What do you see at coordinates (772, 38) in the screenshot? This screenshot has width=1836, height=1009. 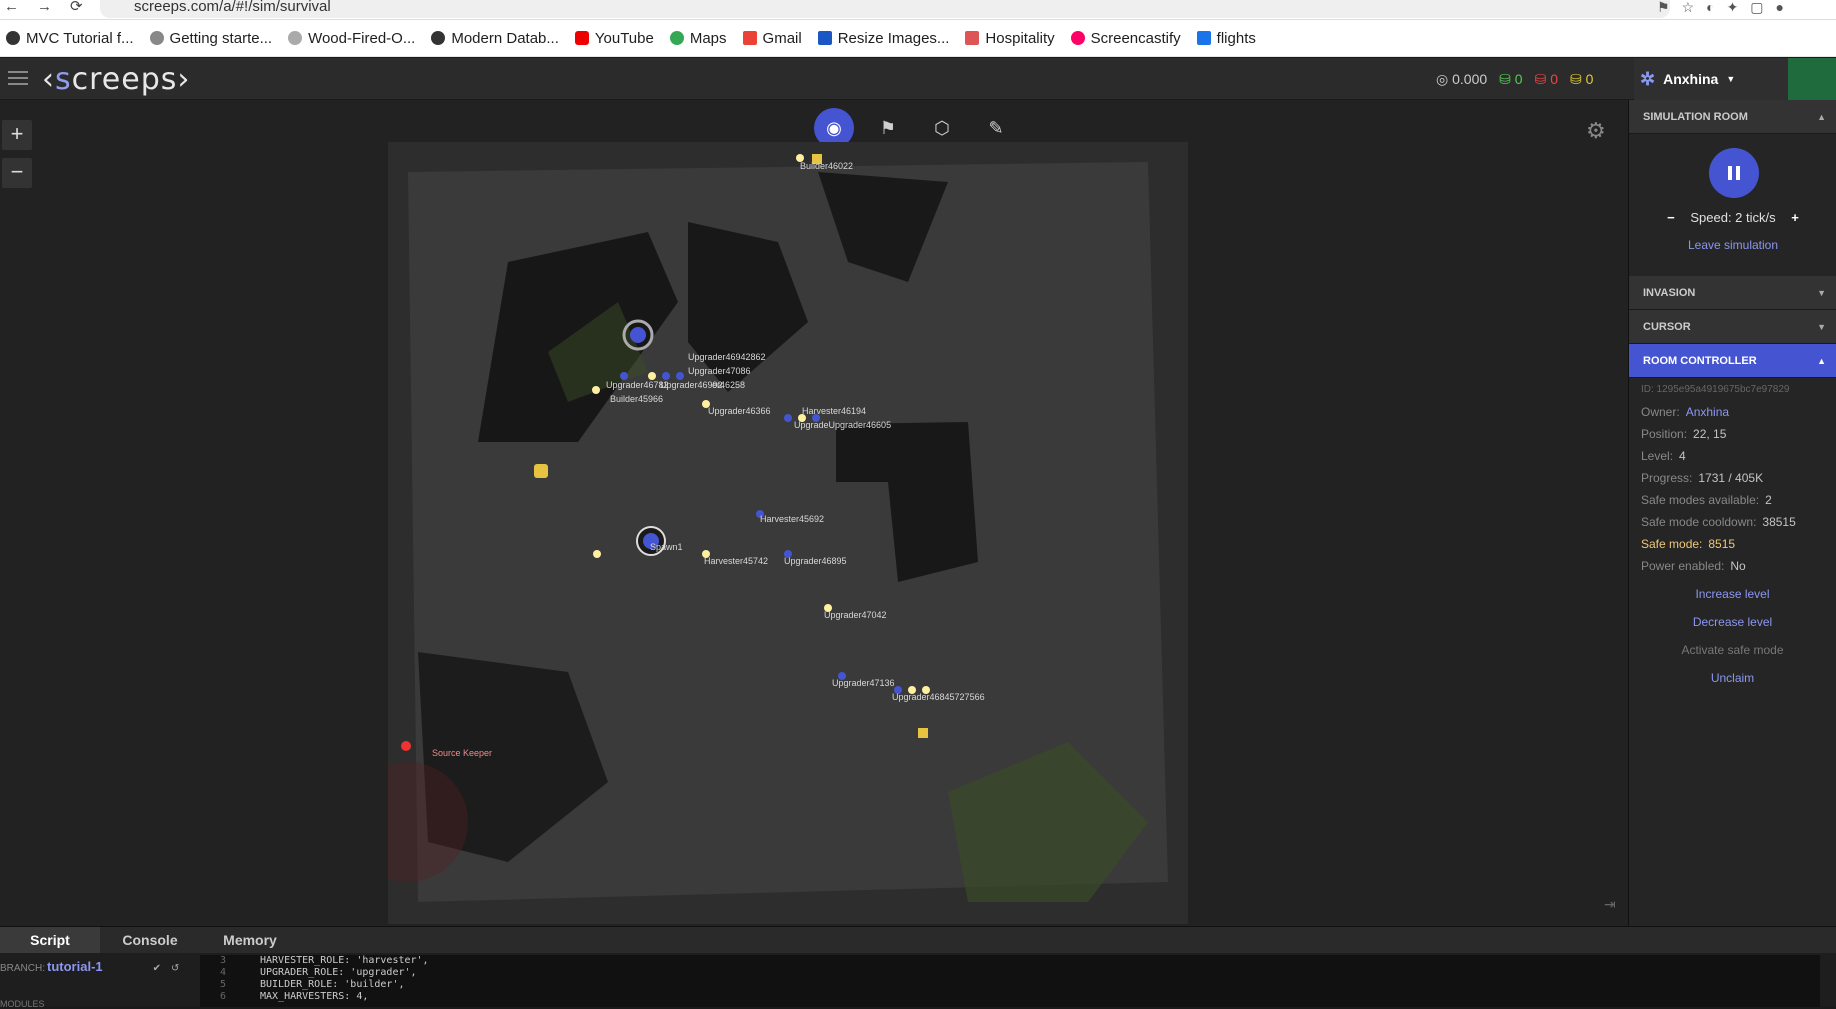 I see `bookmark-item: Gmail` at bounding box center [772, 38].